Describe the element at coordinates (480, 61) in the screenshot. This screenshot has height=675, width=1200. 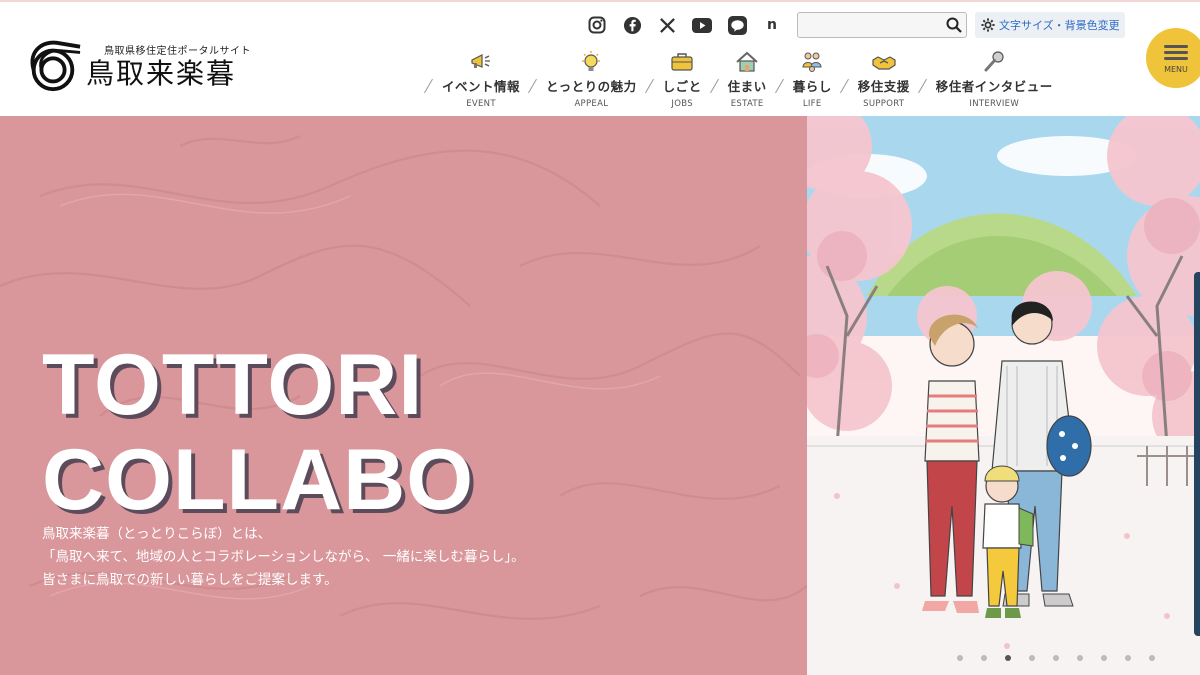
I see `megaphone-icon` at that location.